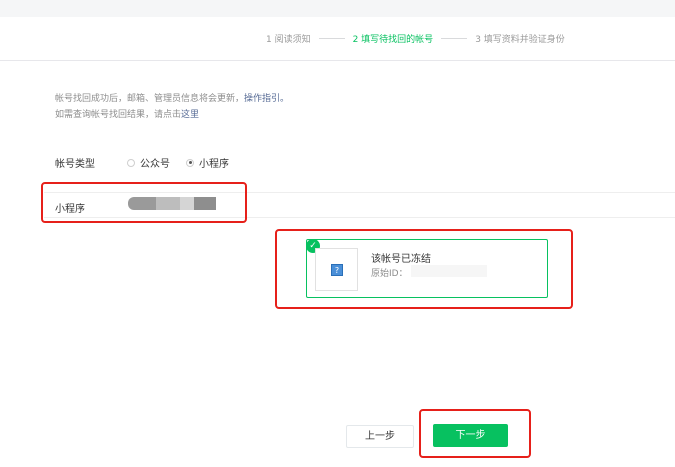 This screenshot has height=467, width=675. What do you see at coordinates (190, 115) in the screenshot?
I see `result-query-link: 这里` at bounding box center [190, 115].